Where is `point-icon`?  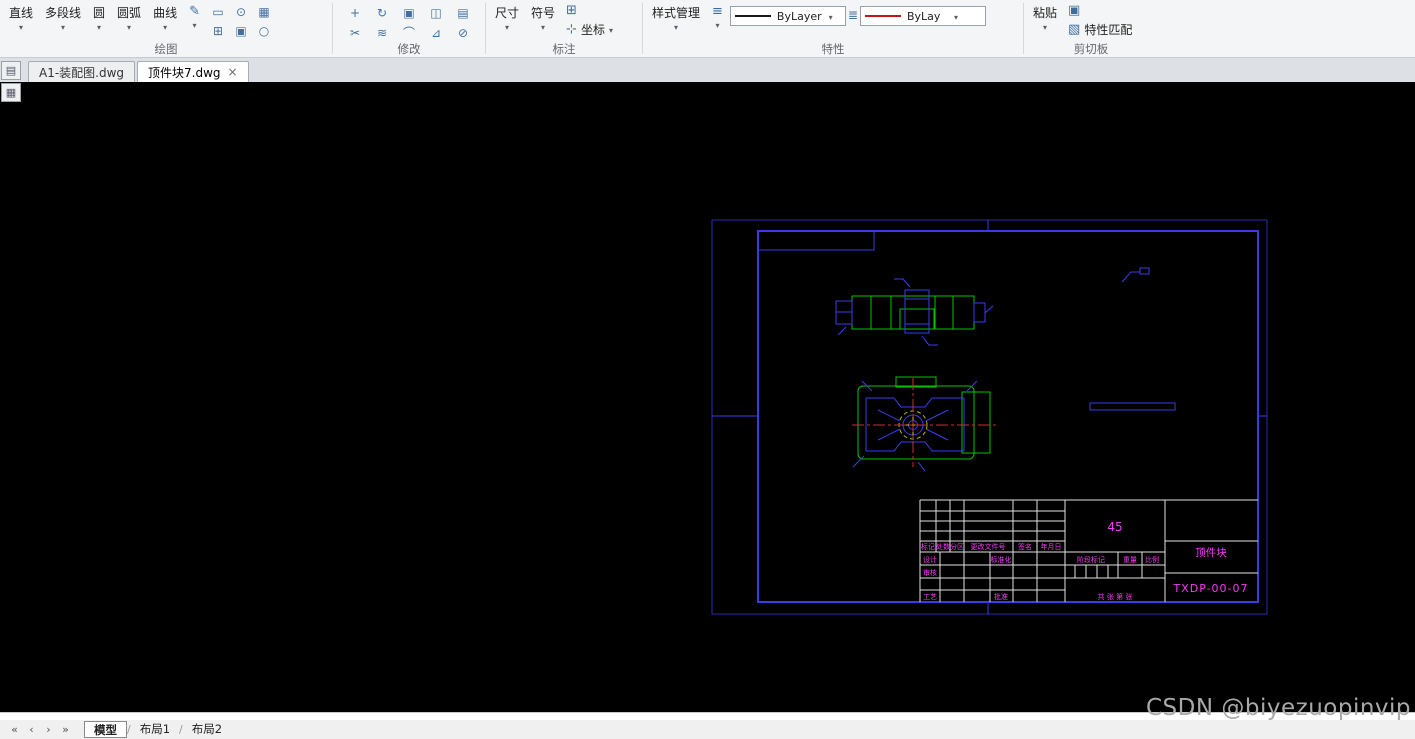
point-icon is located at coordinates (241, 12).